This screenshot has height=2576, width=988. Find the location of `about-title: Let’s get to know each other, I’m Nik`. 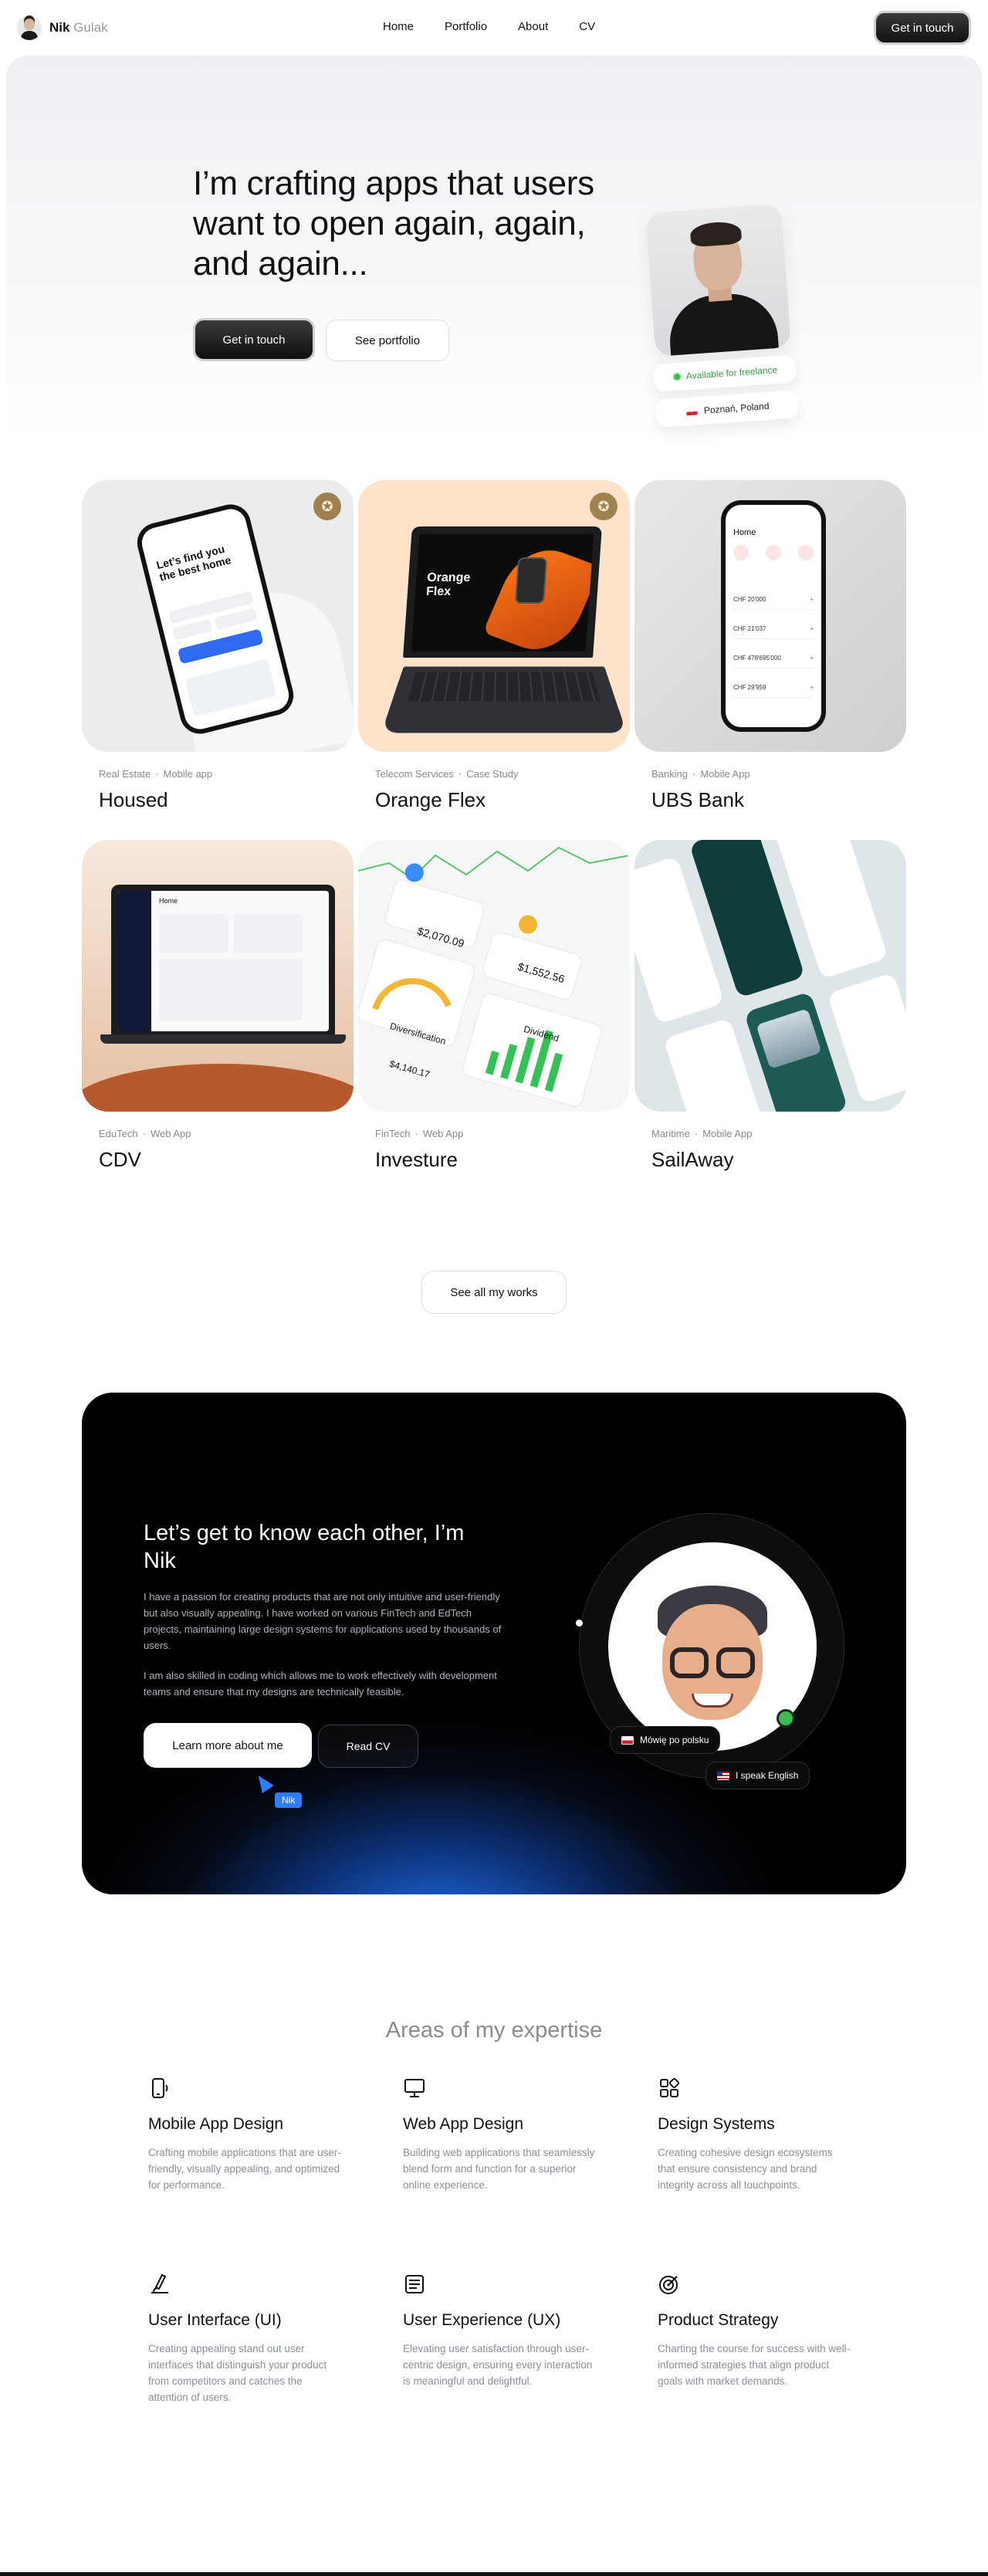

about-title: Let’s get to know each other, I’m Nik is located at coordinates (304, 1547).